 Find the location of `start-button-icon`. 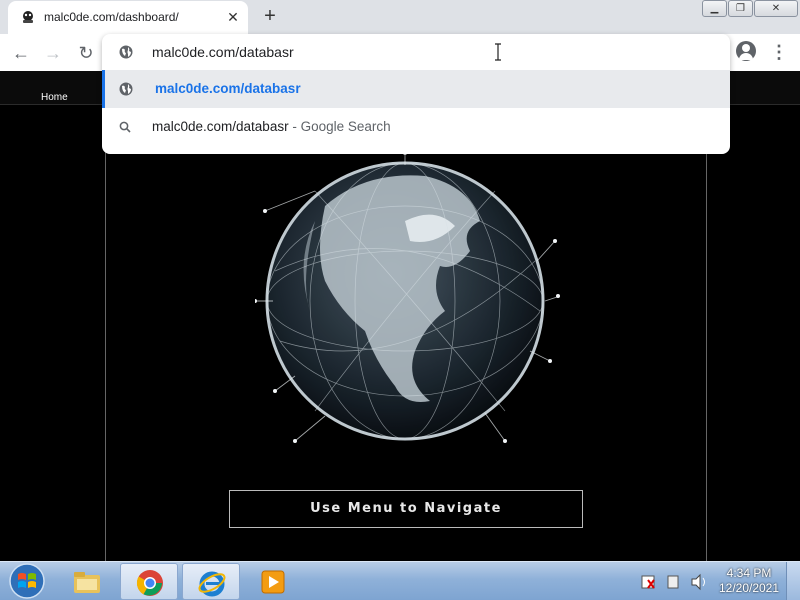

start-button-icon is located at coordinates (27, 581).